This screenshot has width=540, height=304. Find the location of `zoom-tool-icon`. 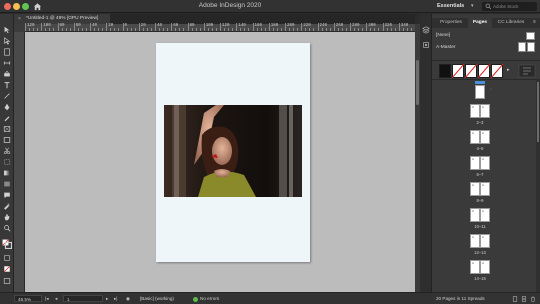

zoom-tool-icon is located at coordinates (7, 228).